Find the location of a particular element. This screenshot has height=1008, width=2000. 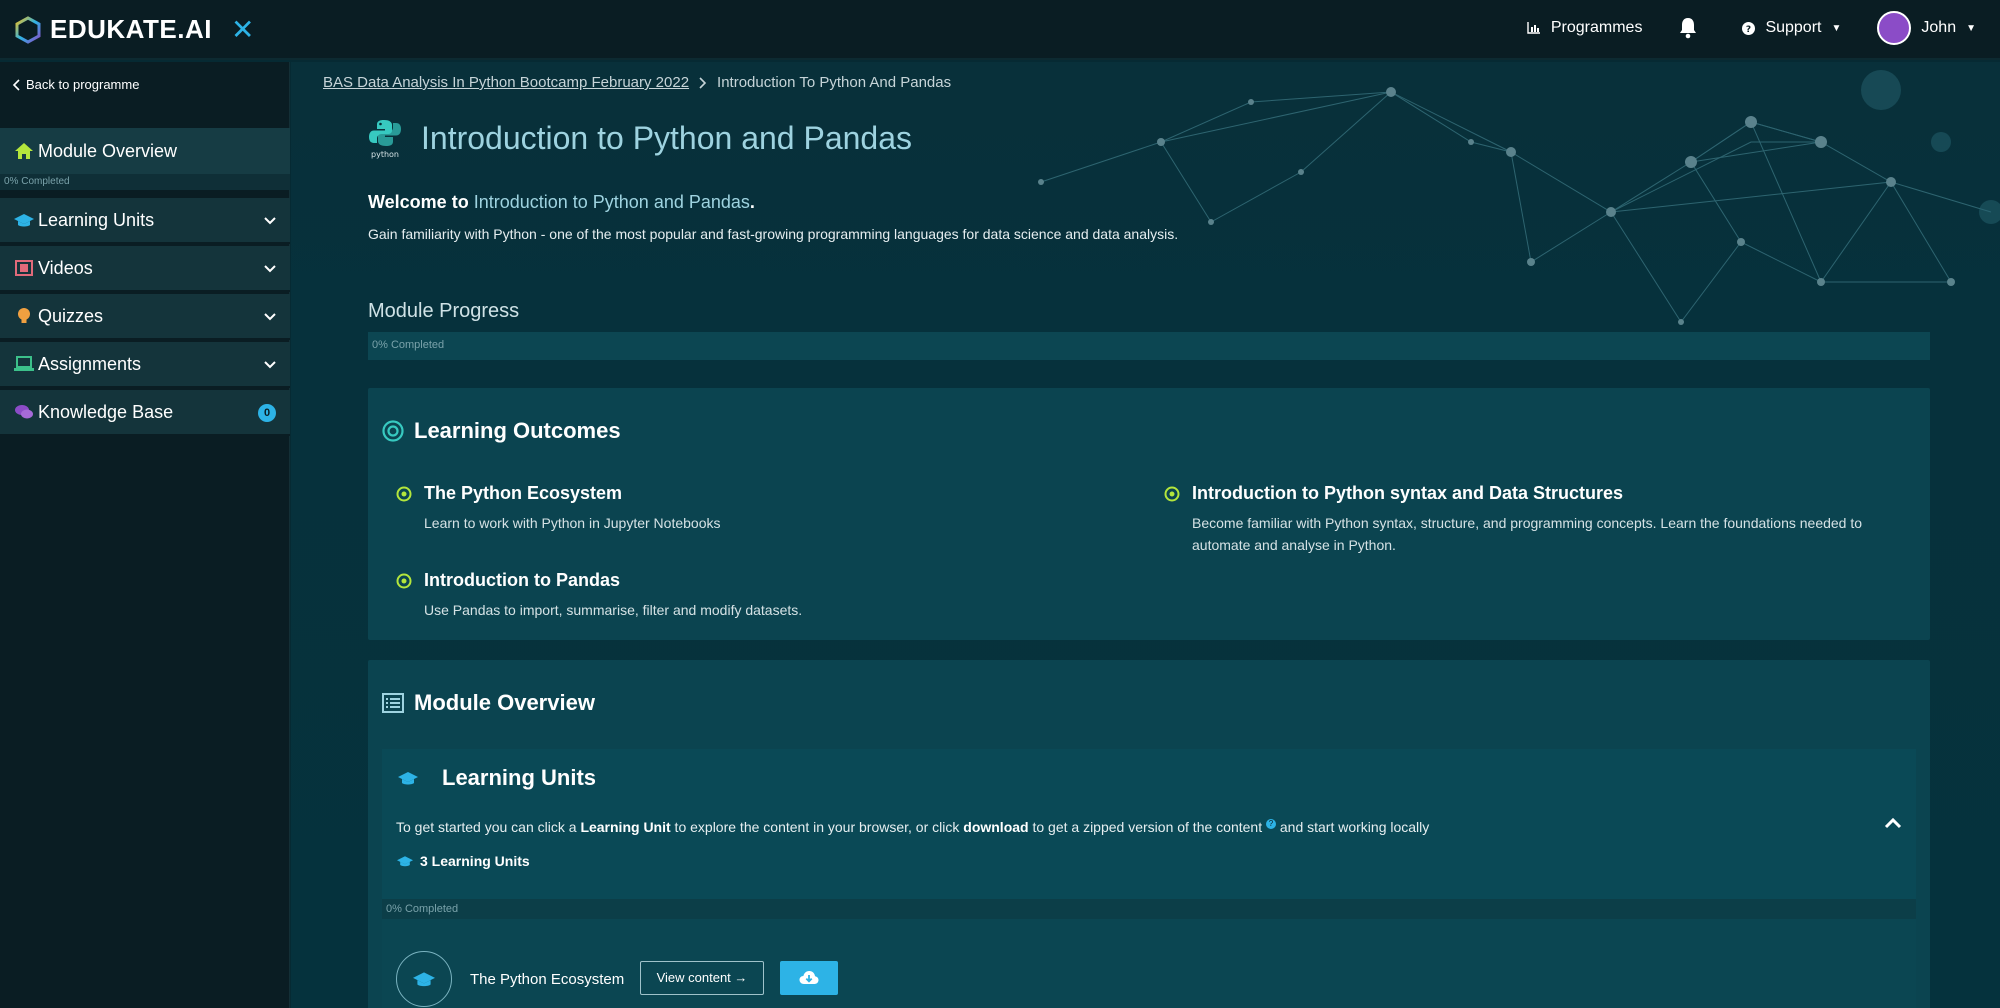

learning-units-count-label: 3 Learning Units is located at coordinates (475, 861).